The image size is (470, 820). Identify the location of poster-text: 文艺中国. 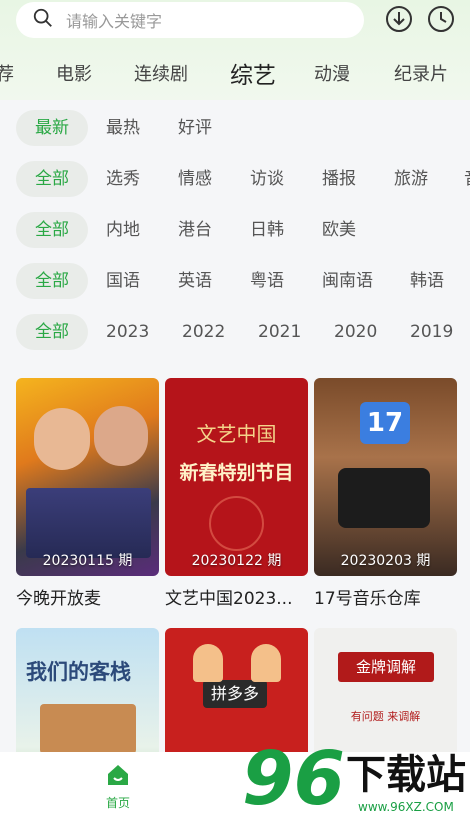
(236, 434).